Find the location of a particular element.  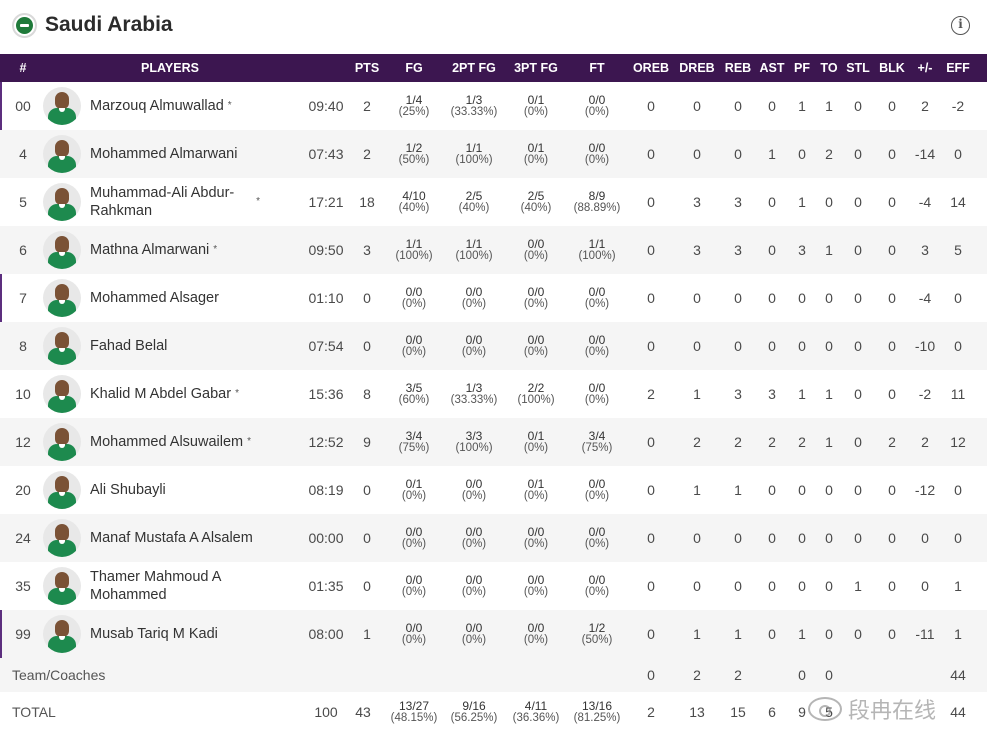

player-name-text: Marzouq Almuwallad is located at coordinates (157, 106).